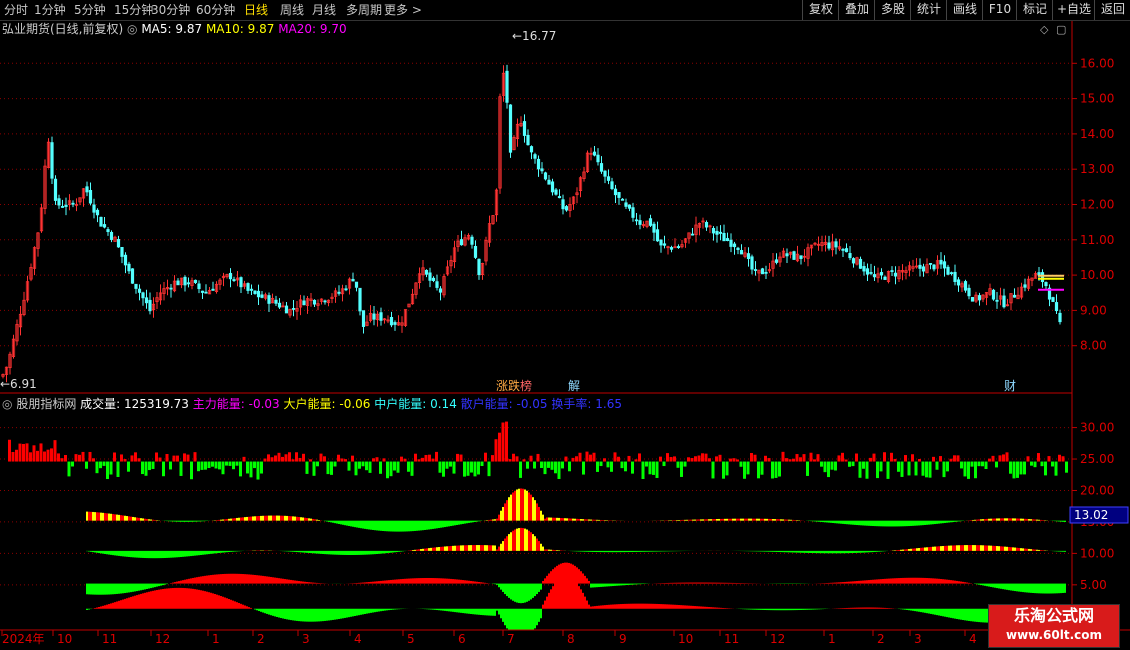 The width and height of the screenshot is (1130, 650). Describe the element at coordinates (964, 10) in the screenshot. I see `toolbar-btn-4: 画线` at that location.